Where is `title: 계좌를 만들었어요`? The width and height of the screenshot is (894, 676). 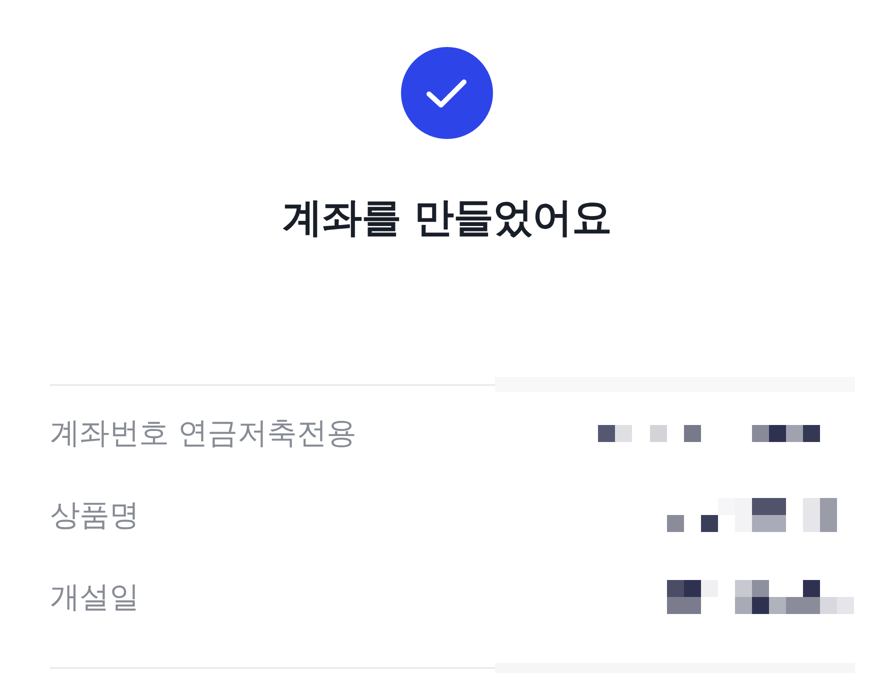 title: 계좌를 만들었어요 is located at coordinates (447, 218).